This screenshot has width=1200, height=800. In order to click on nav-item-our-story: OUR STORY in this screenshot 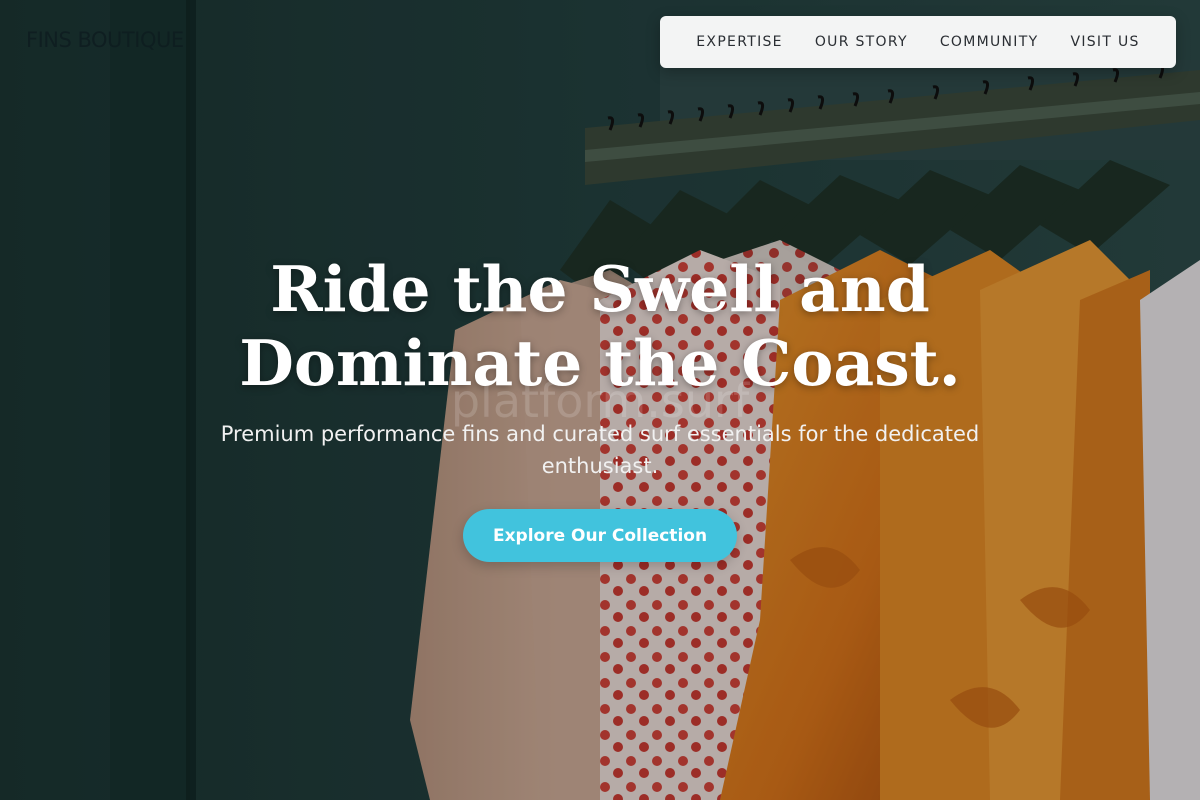, I will do `click(861, 42)`.